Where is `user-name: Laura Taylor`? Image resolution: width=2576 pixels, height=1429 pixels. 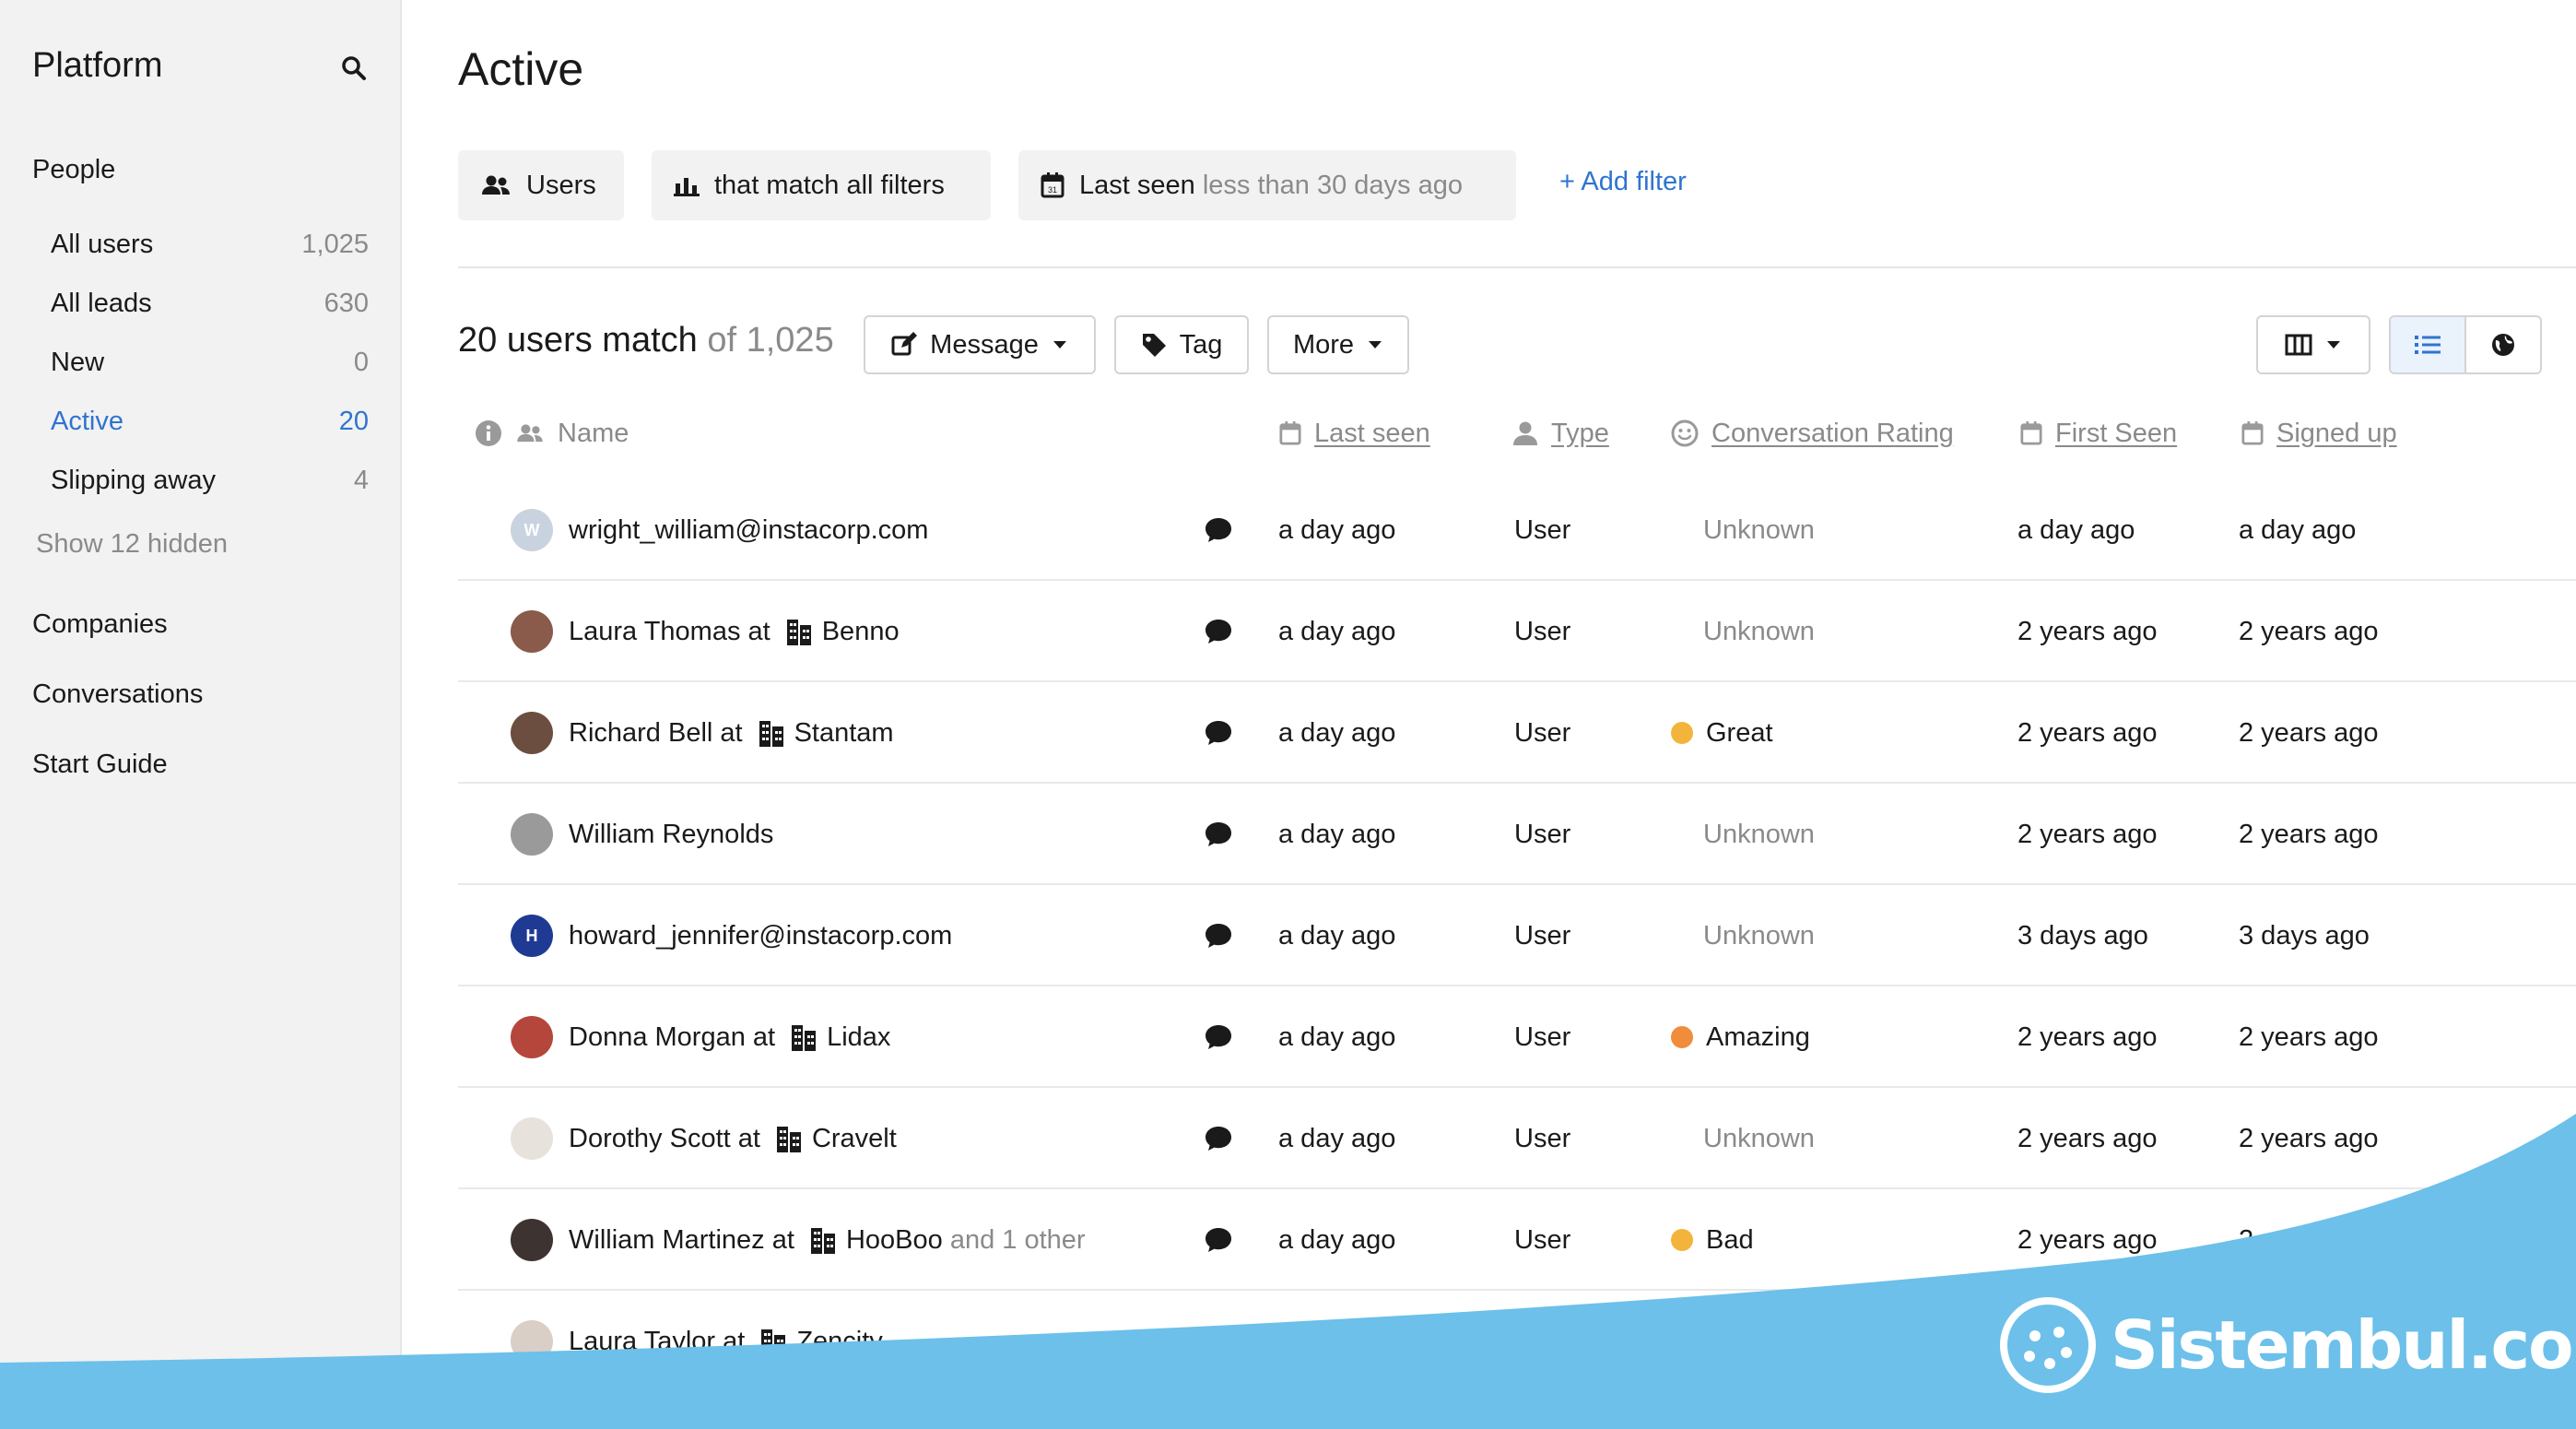
user-name: Laura Taylor is located at coordinates (642, 1342).